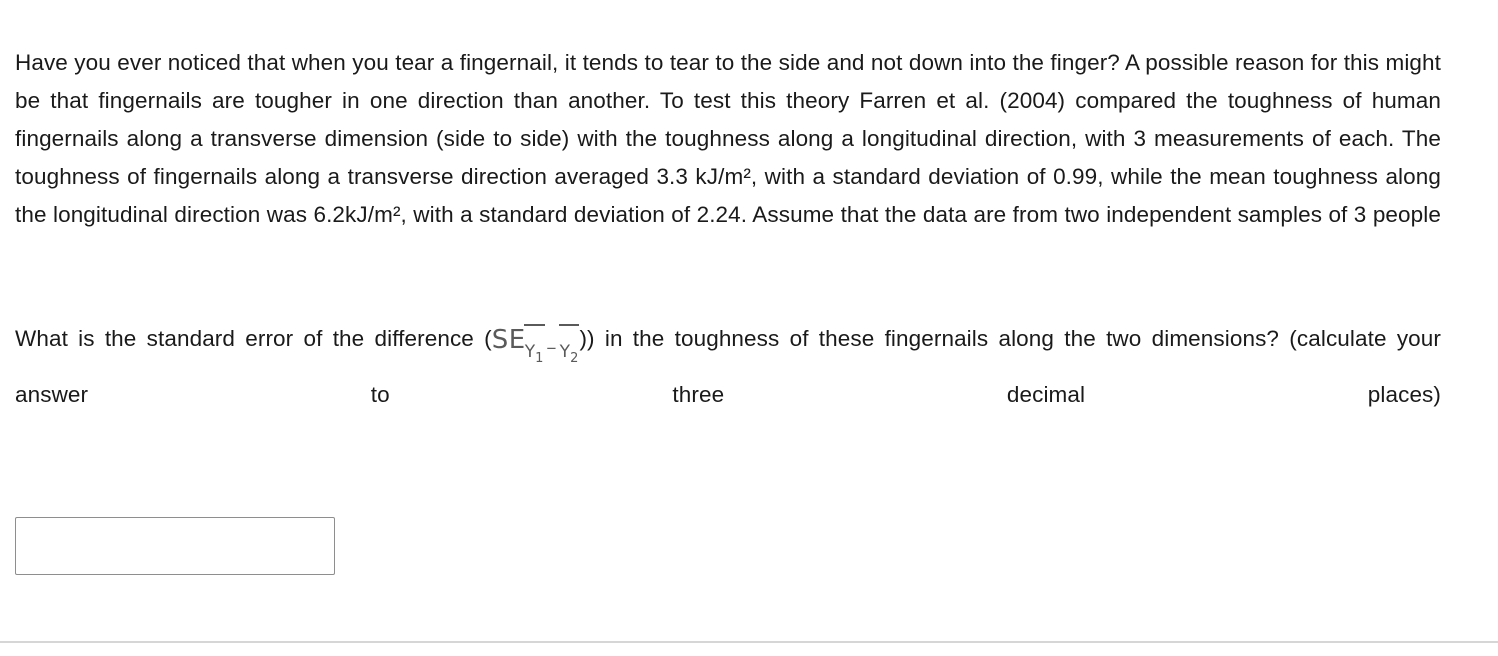 This screenshot has height=656, width=1498. What do you see at coordinates (539, 358) in the screenshot?
I see `y-bar-1-index: 1` at bounding box center [539, 358].